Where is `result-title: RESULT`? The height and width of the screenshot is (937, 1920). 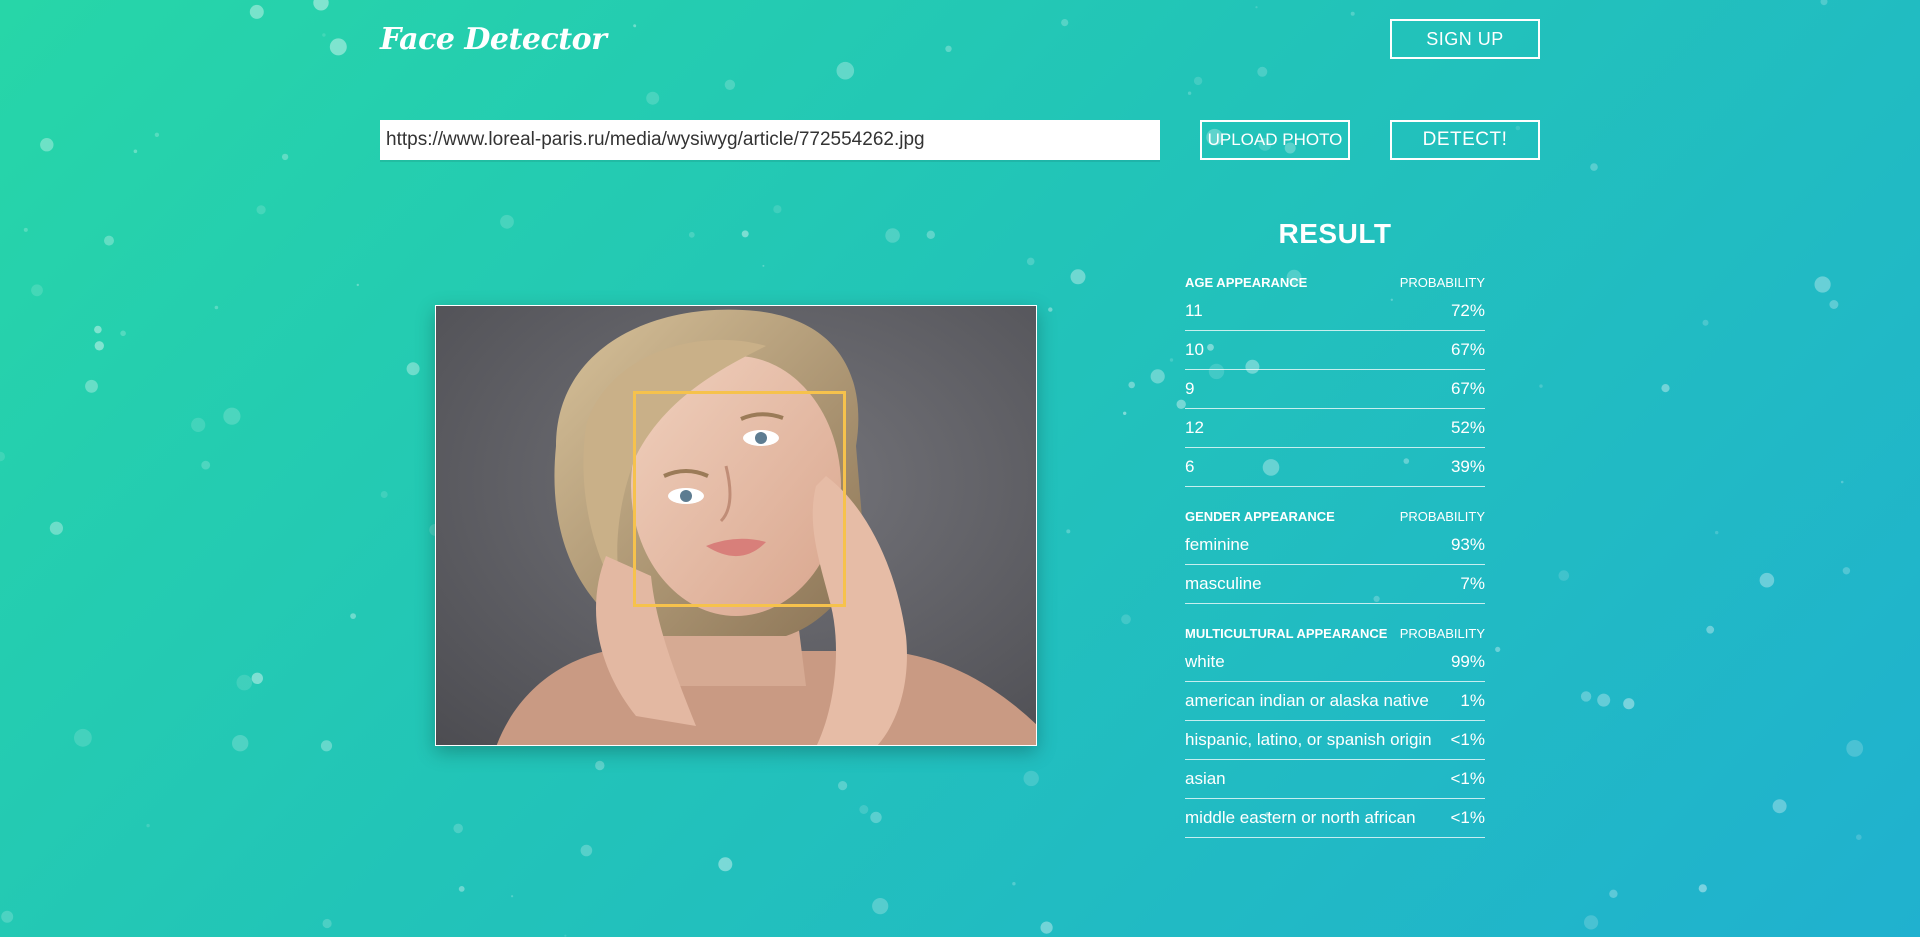
result-title: RESULT is located at coordinates (1335, 233).